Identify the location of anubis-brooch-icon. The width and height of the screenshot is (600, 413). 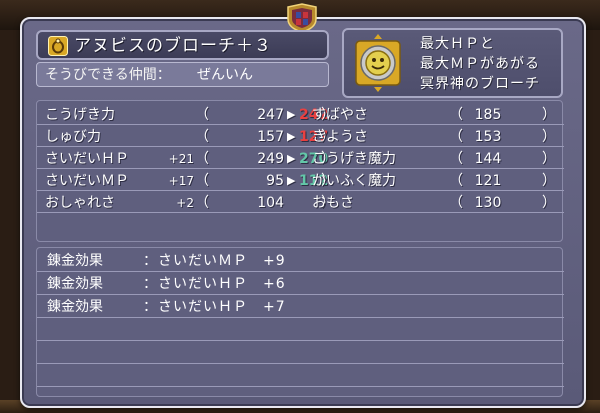
(378, 63).